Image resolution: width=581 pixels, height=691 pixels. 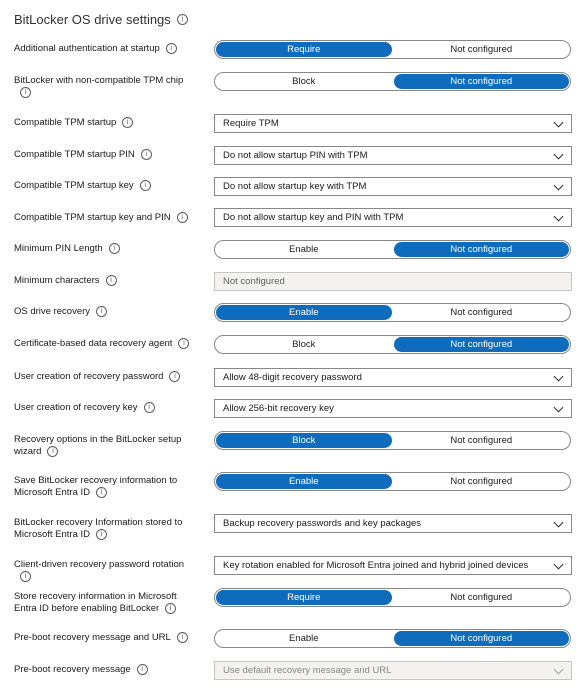 I want to click on setting-label-text: OS drive recovery, so click(x=52, y=312).